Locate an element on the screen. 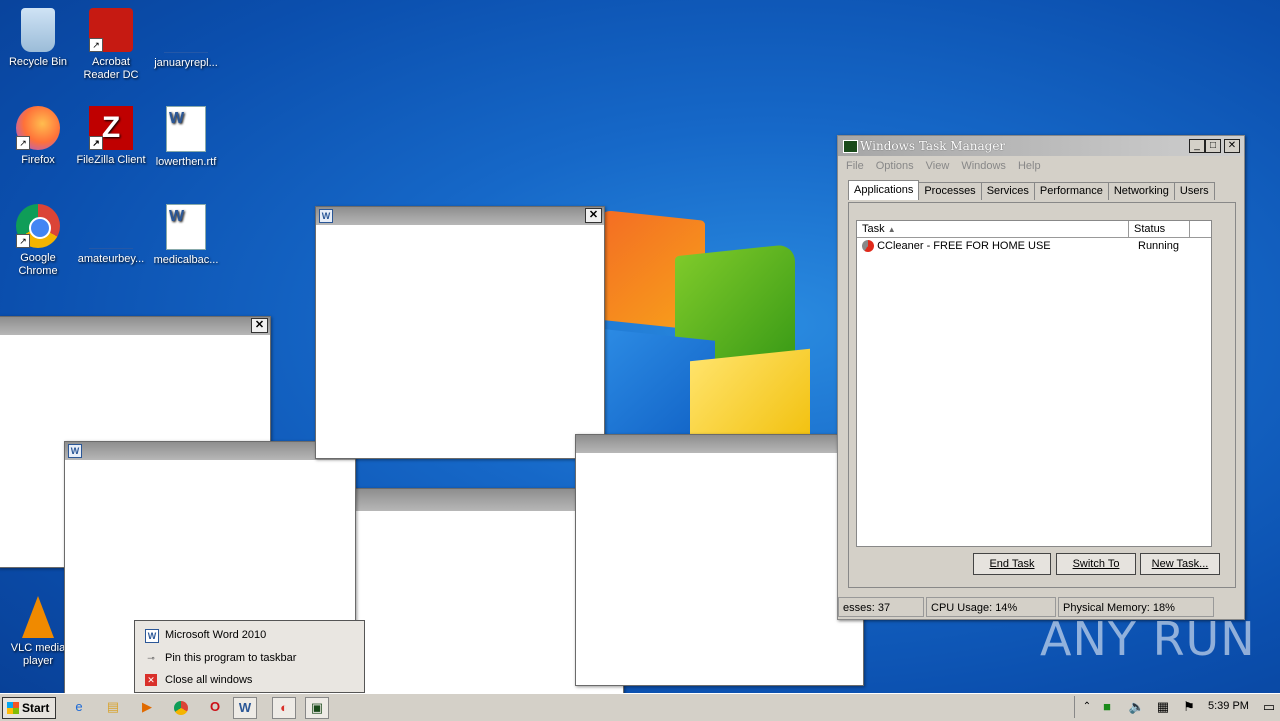 The image size is (1280, 721). tab-applications: Applications is located at coordinates (884, 190).